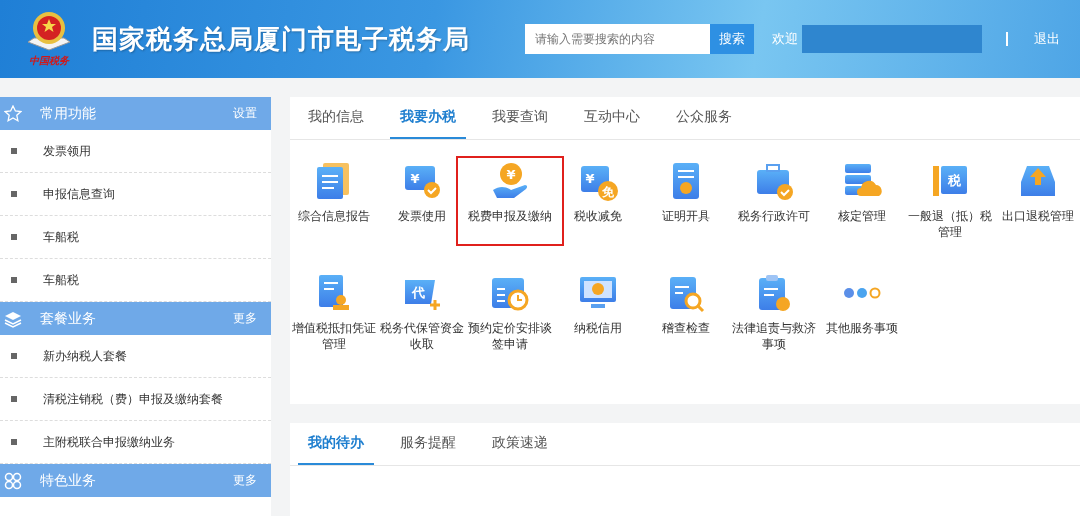  What do you see at coordinates (422, 313) in the screenshot?
I see `service-item: 代 税务代保管资金收取` at bounding box center [422, 313].